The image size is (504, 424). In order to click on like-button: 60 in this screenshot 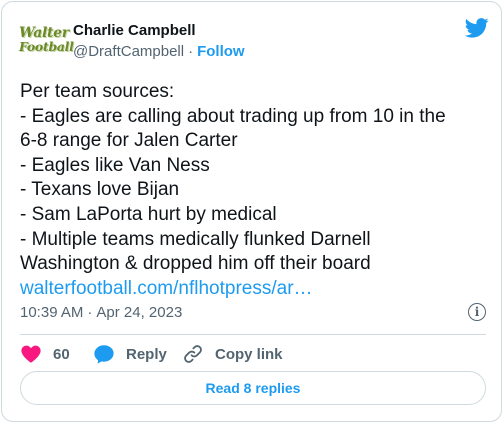, I will do `click(45, 354)`.